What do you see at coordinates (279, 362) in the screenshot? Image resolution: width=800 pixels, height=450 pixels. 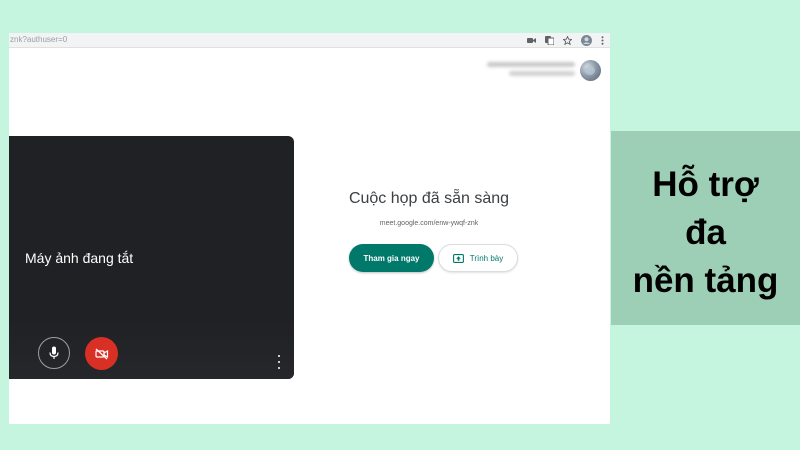 I see `more-options-button` at bounding box center [279, 362].